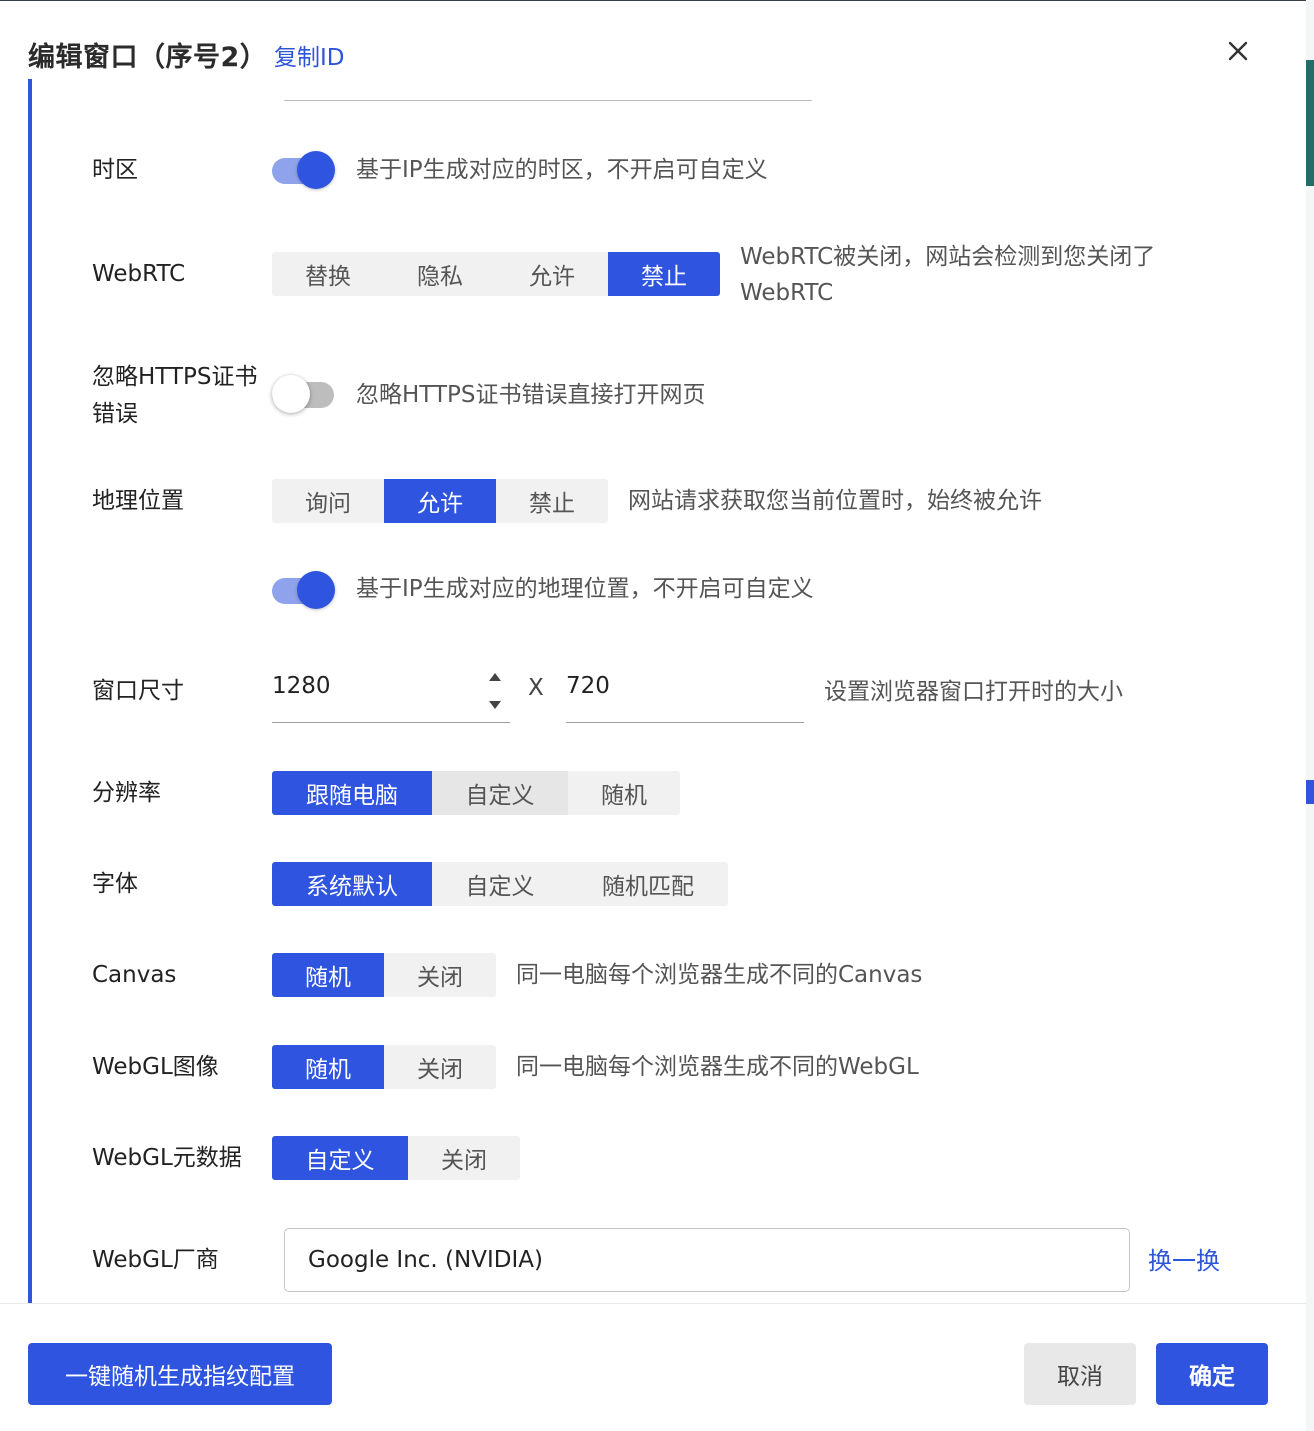  I want to click on resolution-label: 分辨率, so click(126, 793).